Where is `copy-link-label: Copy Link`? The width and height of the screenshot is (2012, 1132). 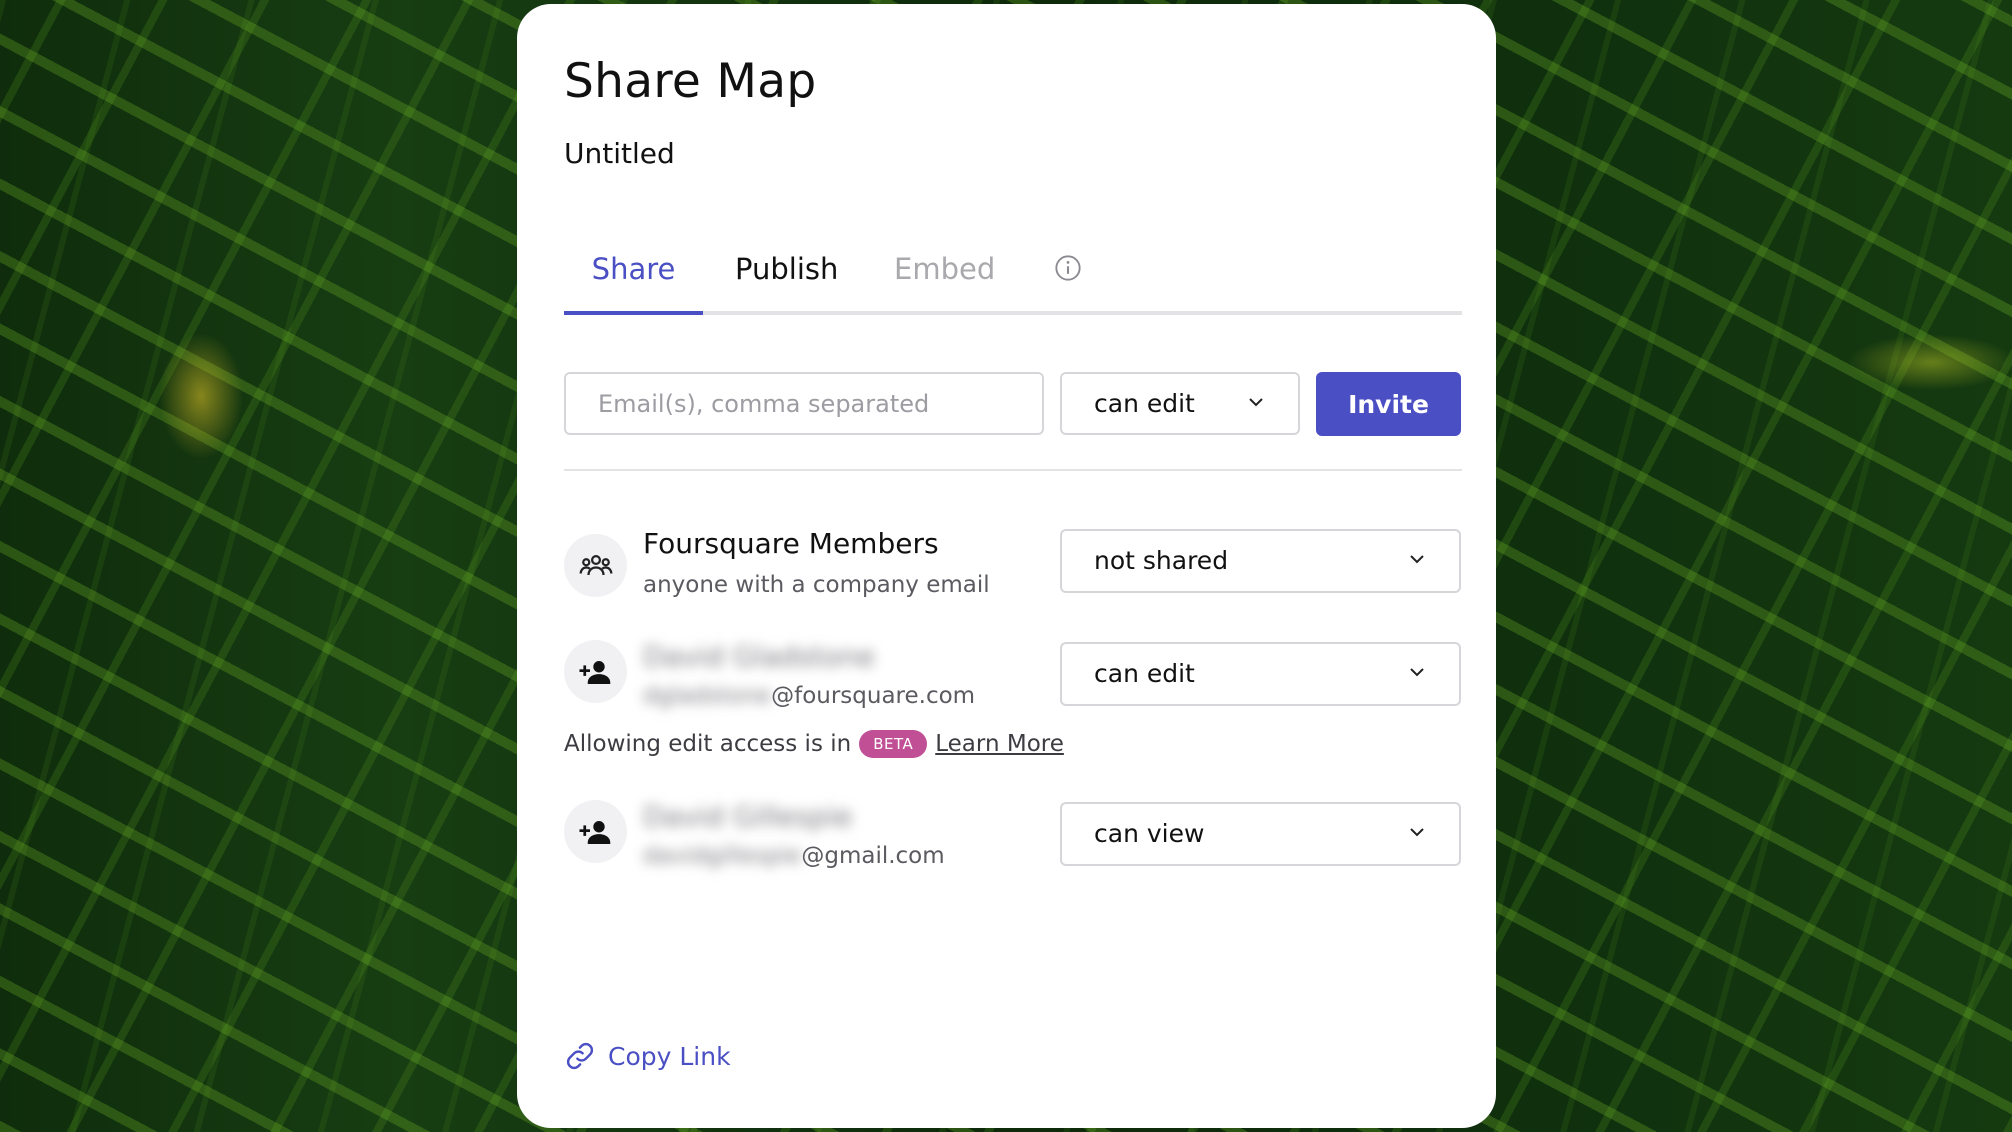
copy-link-label: Copy Link is located at coordinates (669, 1056).